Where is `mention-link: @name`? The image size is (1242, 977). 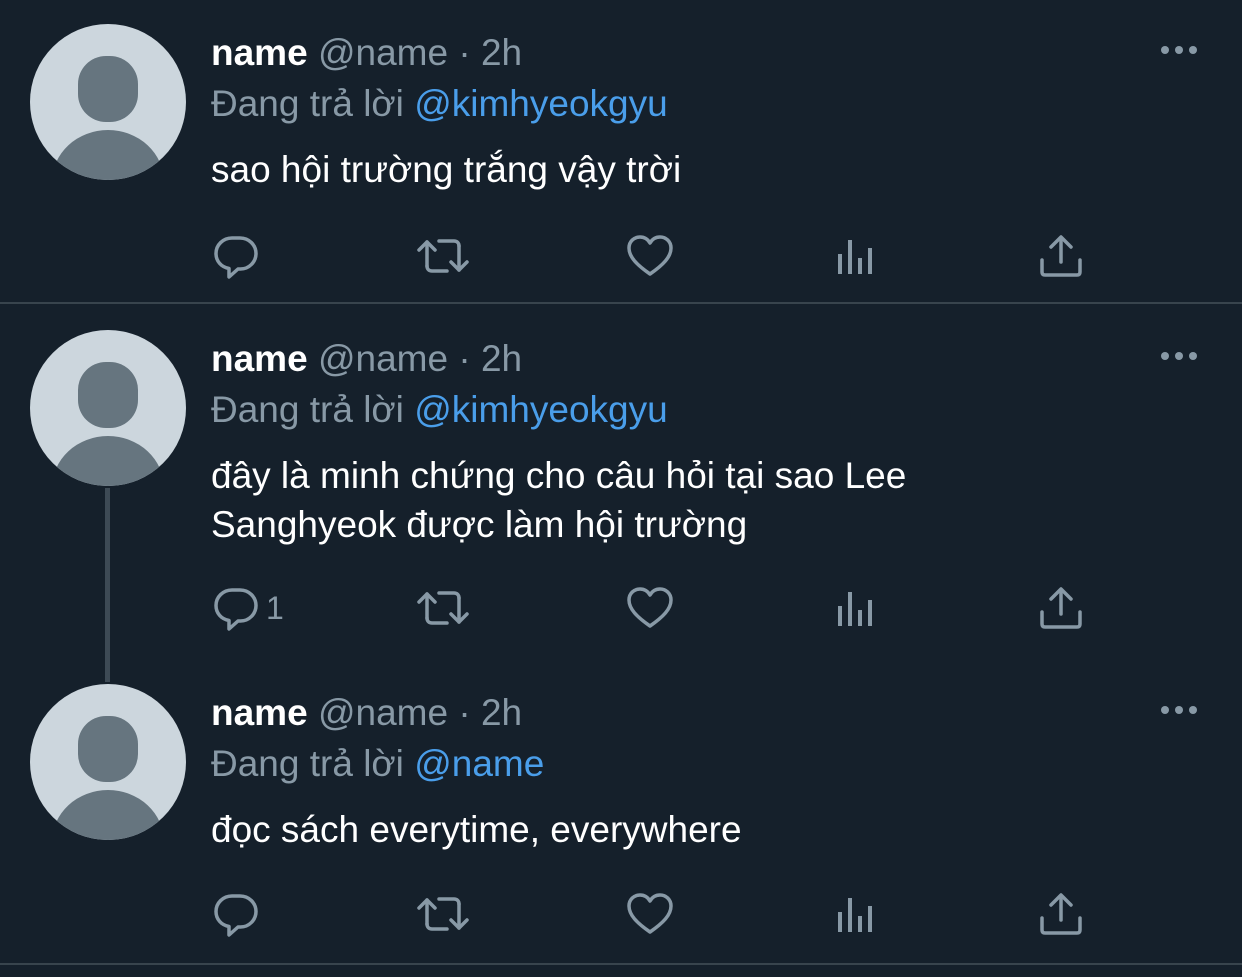 mention-link: @name is located at coordinates (479, 763).